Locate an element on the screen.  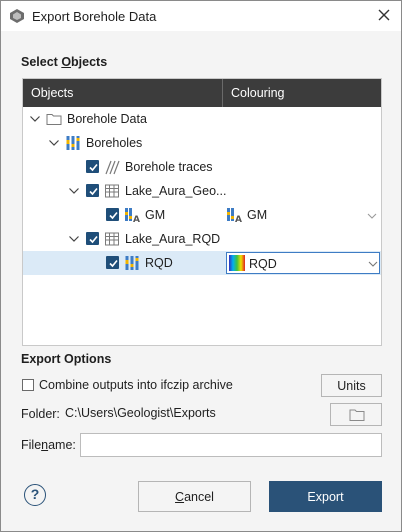
folder-label: Folder: is located at coordinates (40, 414).